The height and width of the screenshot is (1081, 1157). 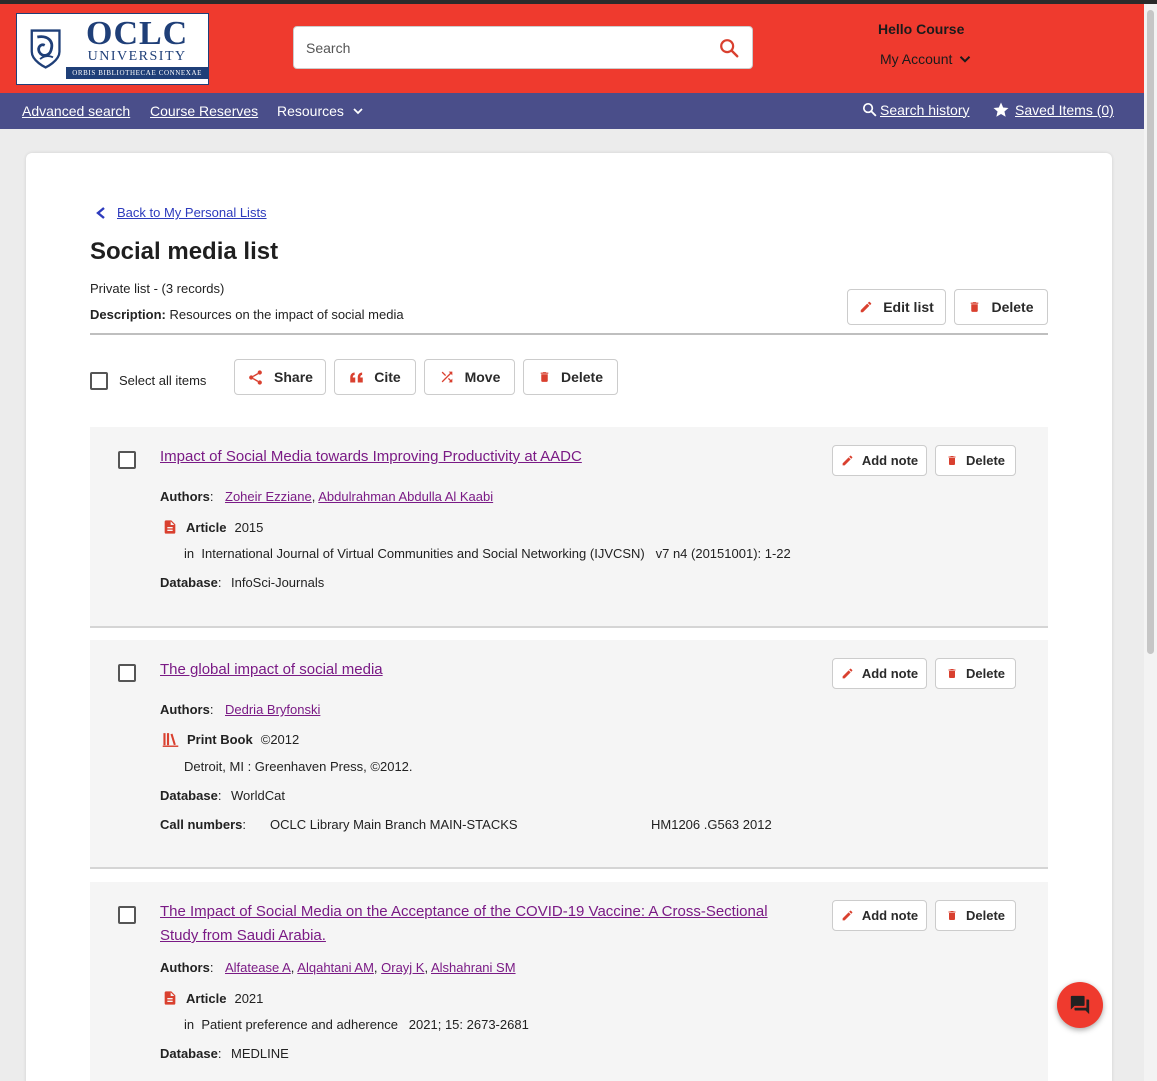 I want to click on record-format: Article 2021, so click(x=212, y=998).